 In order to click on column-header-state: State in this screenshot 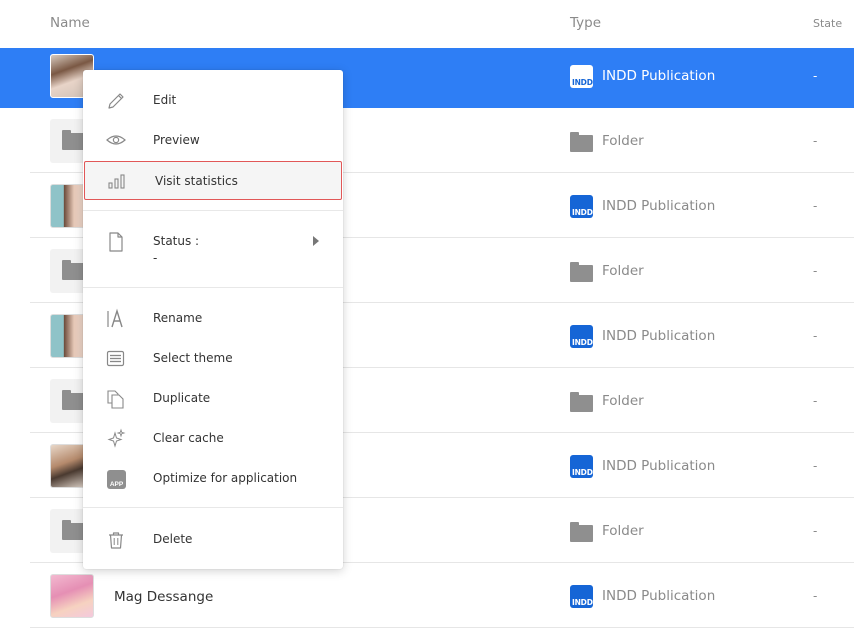, I will do `click(827, 23)`.